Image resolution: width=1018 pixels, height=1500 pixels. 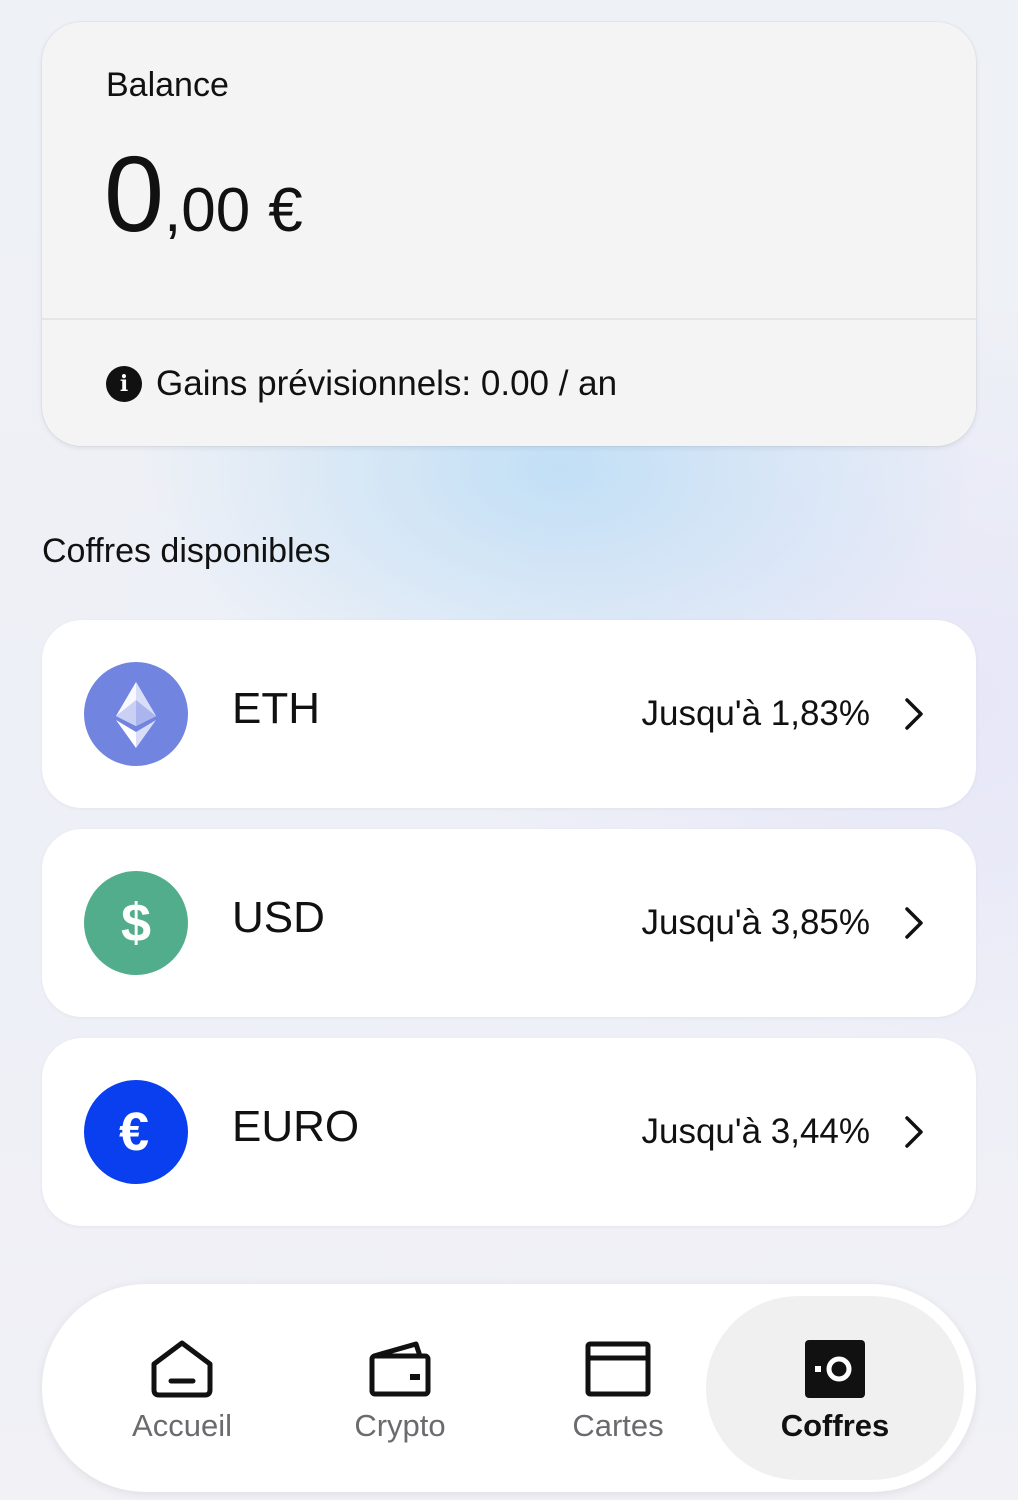 I want to click on balance-currency: €, so click(x=285, y=210).